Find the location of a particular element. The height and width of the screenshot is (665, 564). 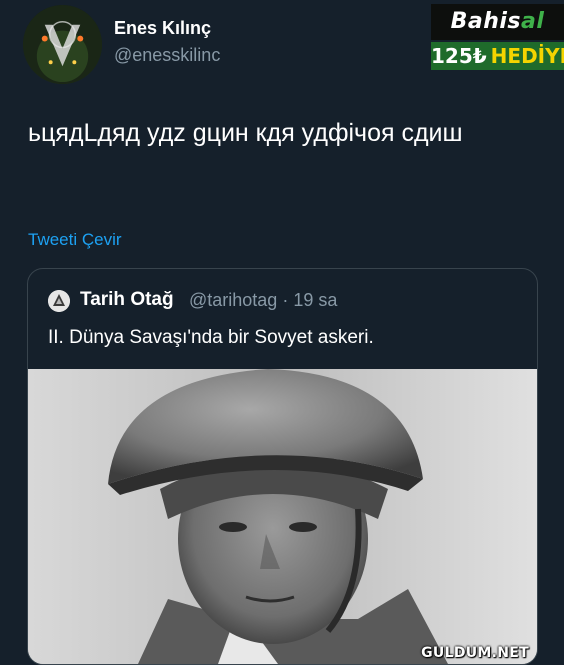

quote-author-meta: @tarihotag · 19 sa is located at coordinates (263, 300).